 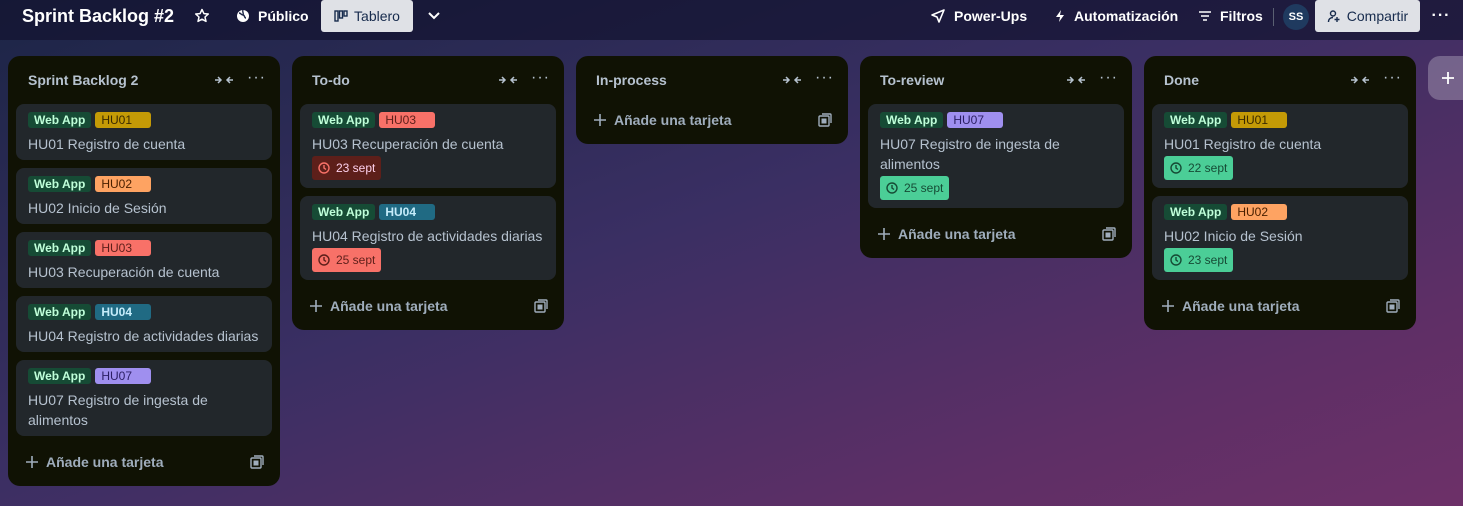 I want to click on more-menu-icon: ···, so click(x=1441, y=16).